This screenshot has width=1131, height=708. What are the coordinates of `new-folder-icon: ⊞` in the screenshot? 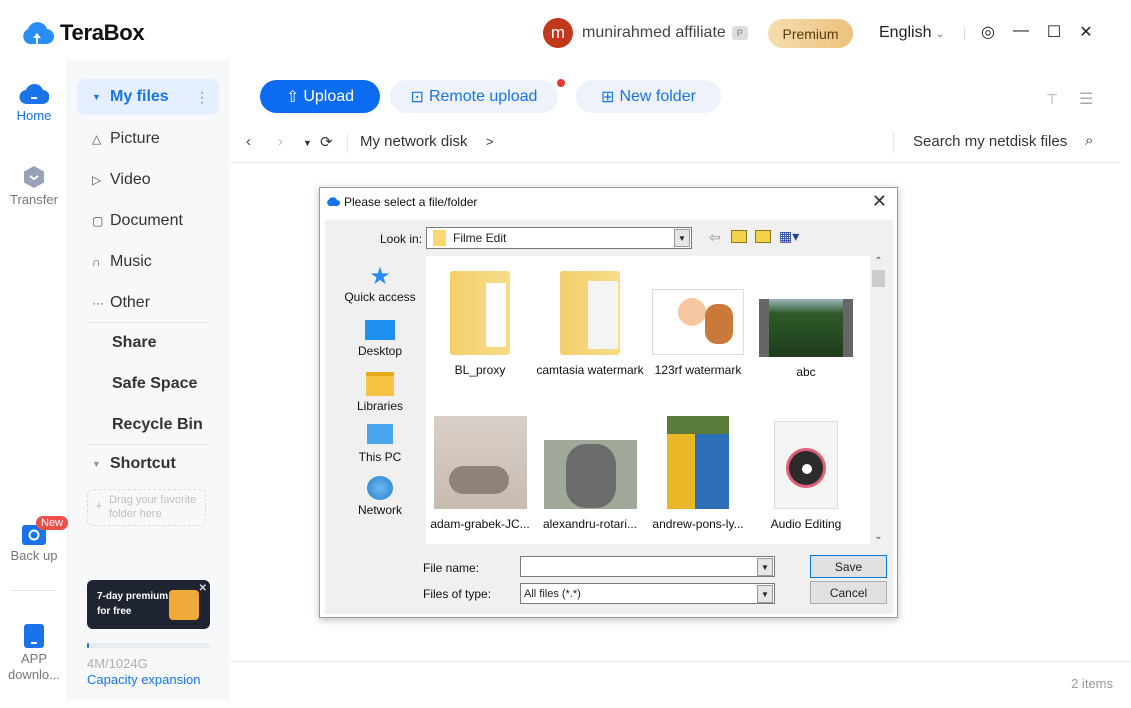 It's located at (608, 97).